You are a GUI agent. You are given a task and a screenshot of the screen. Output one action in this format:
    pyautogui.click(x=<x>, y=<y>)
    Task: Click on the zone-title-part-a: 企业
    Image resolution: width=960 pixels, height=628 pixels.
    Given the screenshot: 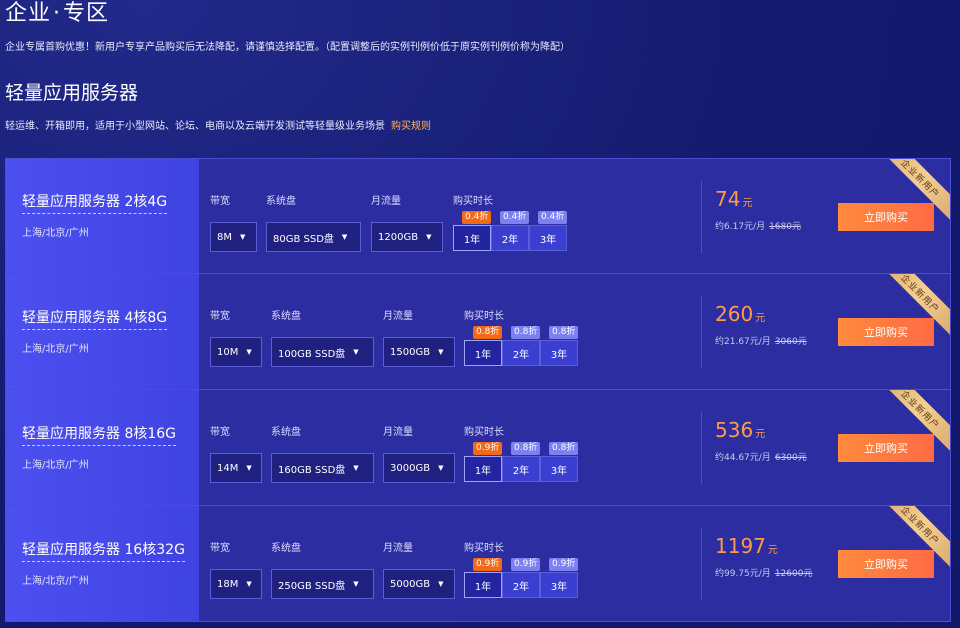 What is the action you would take?
    pyautogui.click(x=28, y=13)
    